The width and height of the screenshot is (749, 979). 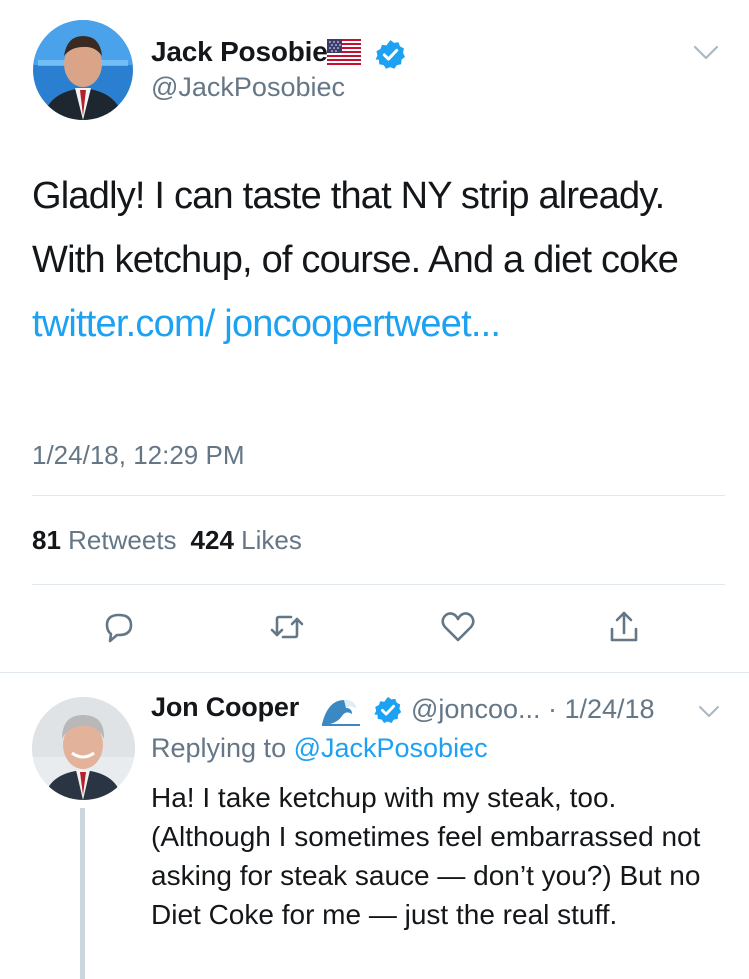 What do you see at coordinates (138, 455) in the screenshot?
I see `tweet-timestamp: 1/24/18, 12:29 PM` at bounding box center [138, 455].